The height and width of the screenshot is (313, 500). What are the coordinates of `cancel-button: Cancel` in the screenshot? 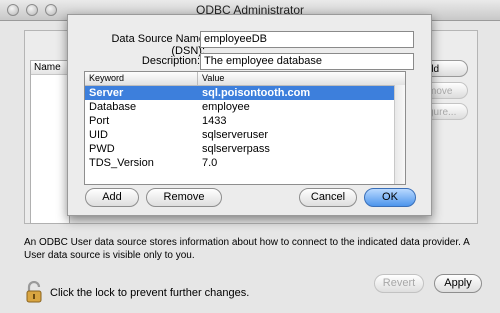 It's located at (328, 197).